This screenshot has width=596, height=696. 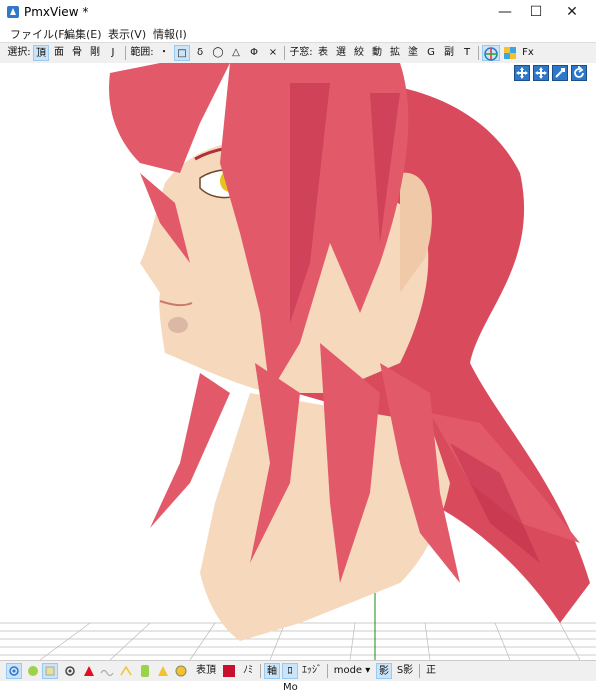 I want to click on grid-icon, so click(x=510, y=53).